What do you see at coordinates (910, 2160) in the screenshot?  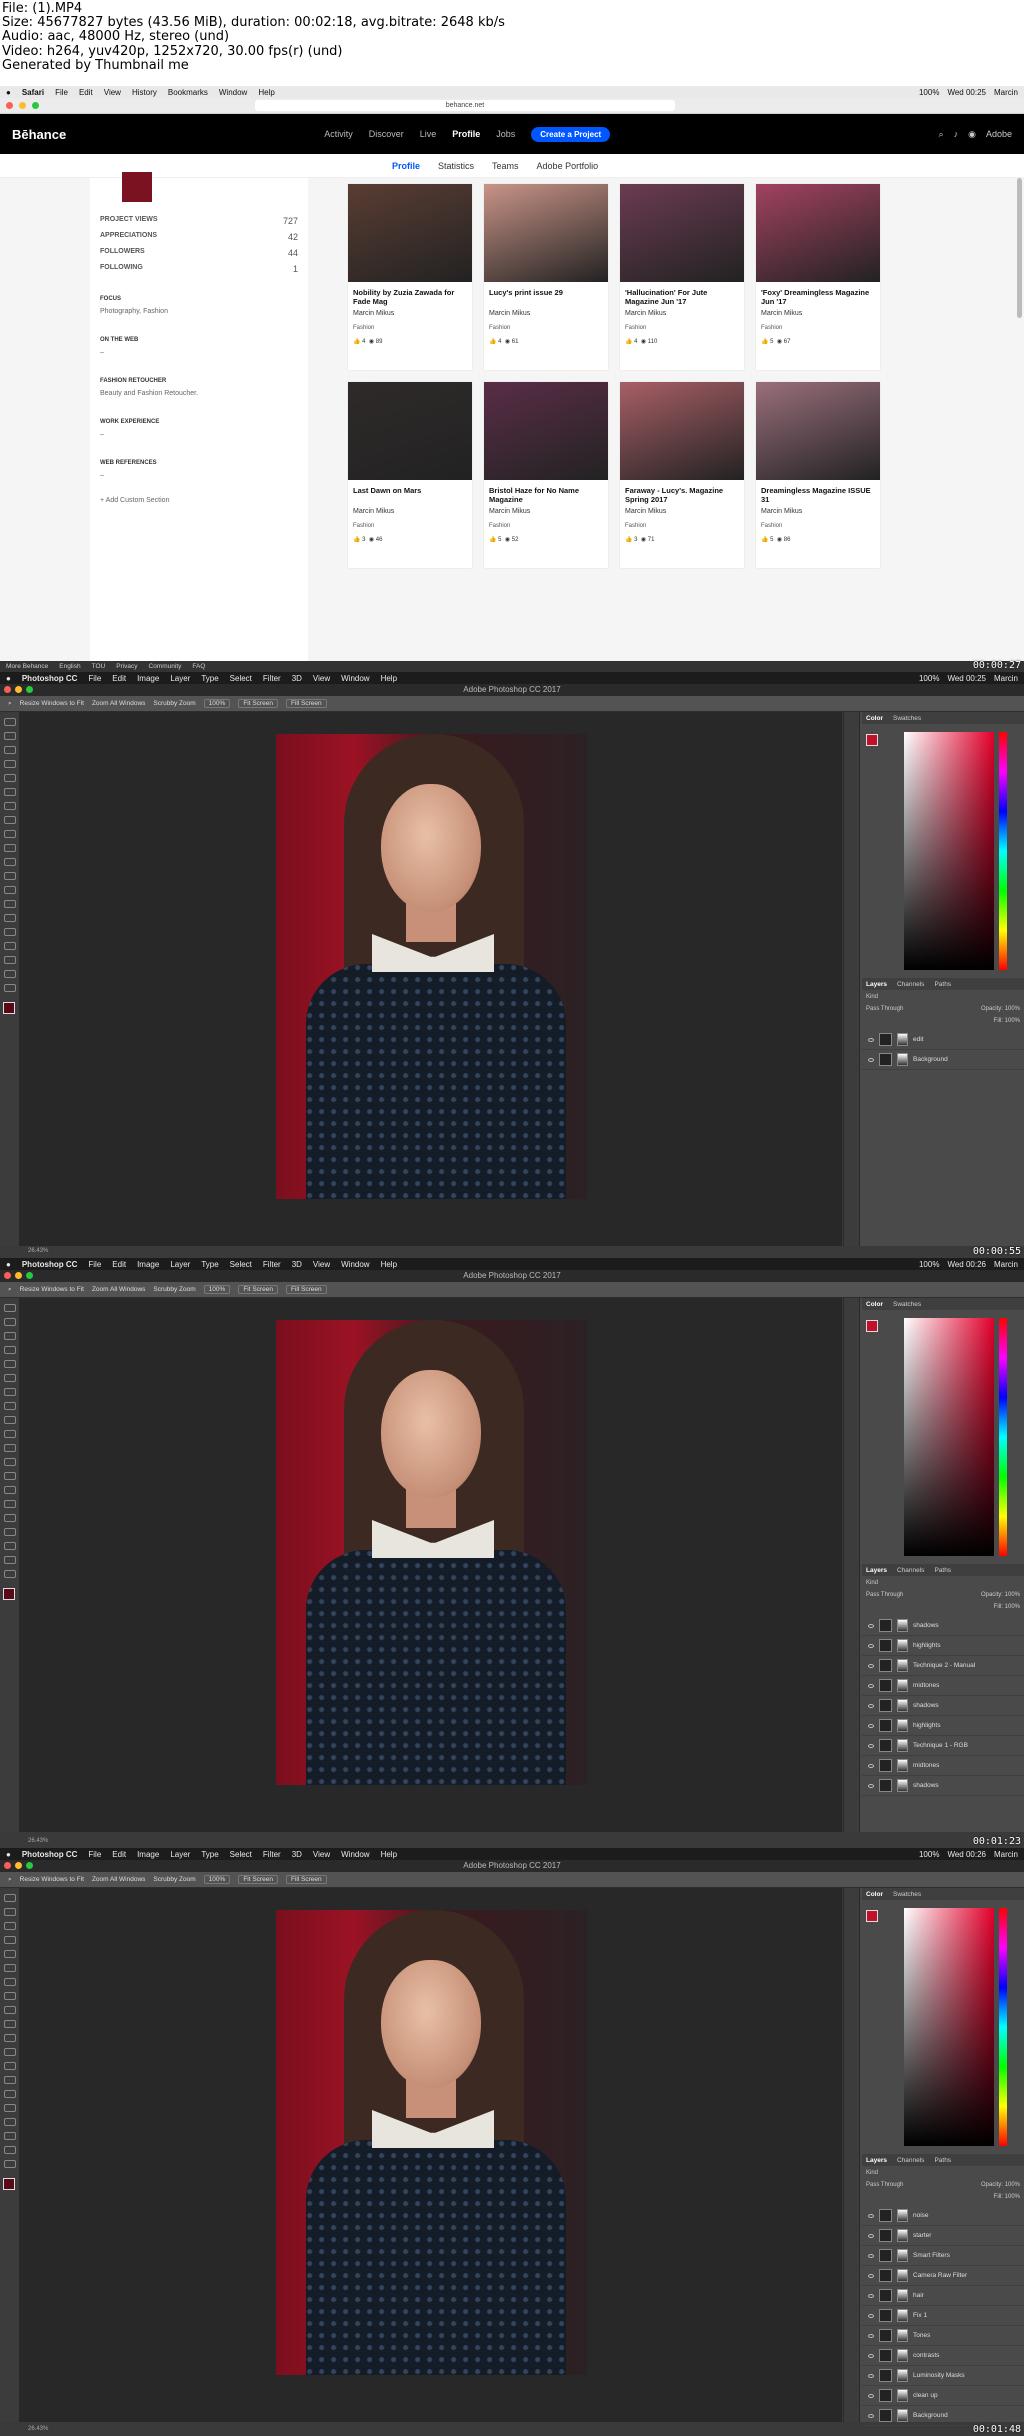 I see `tab-channels: Channels` at bounding box center [910, 2160].